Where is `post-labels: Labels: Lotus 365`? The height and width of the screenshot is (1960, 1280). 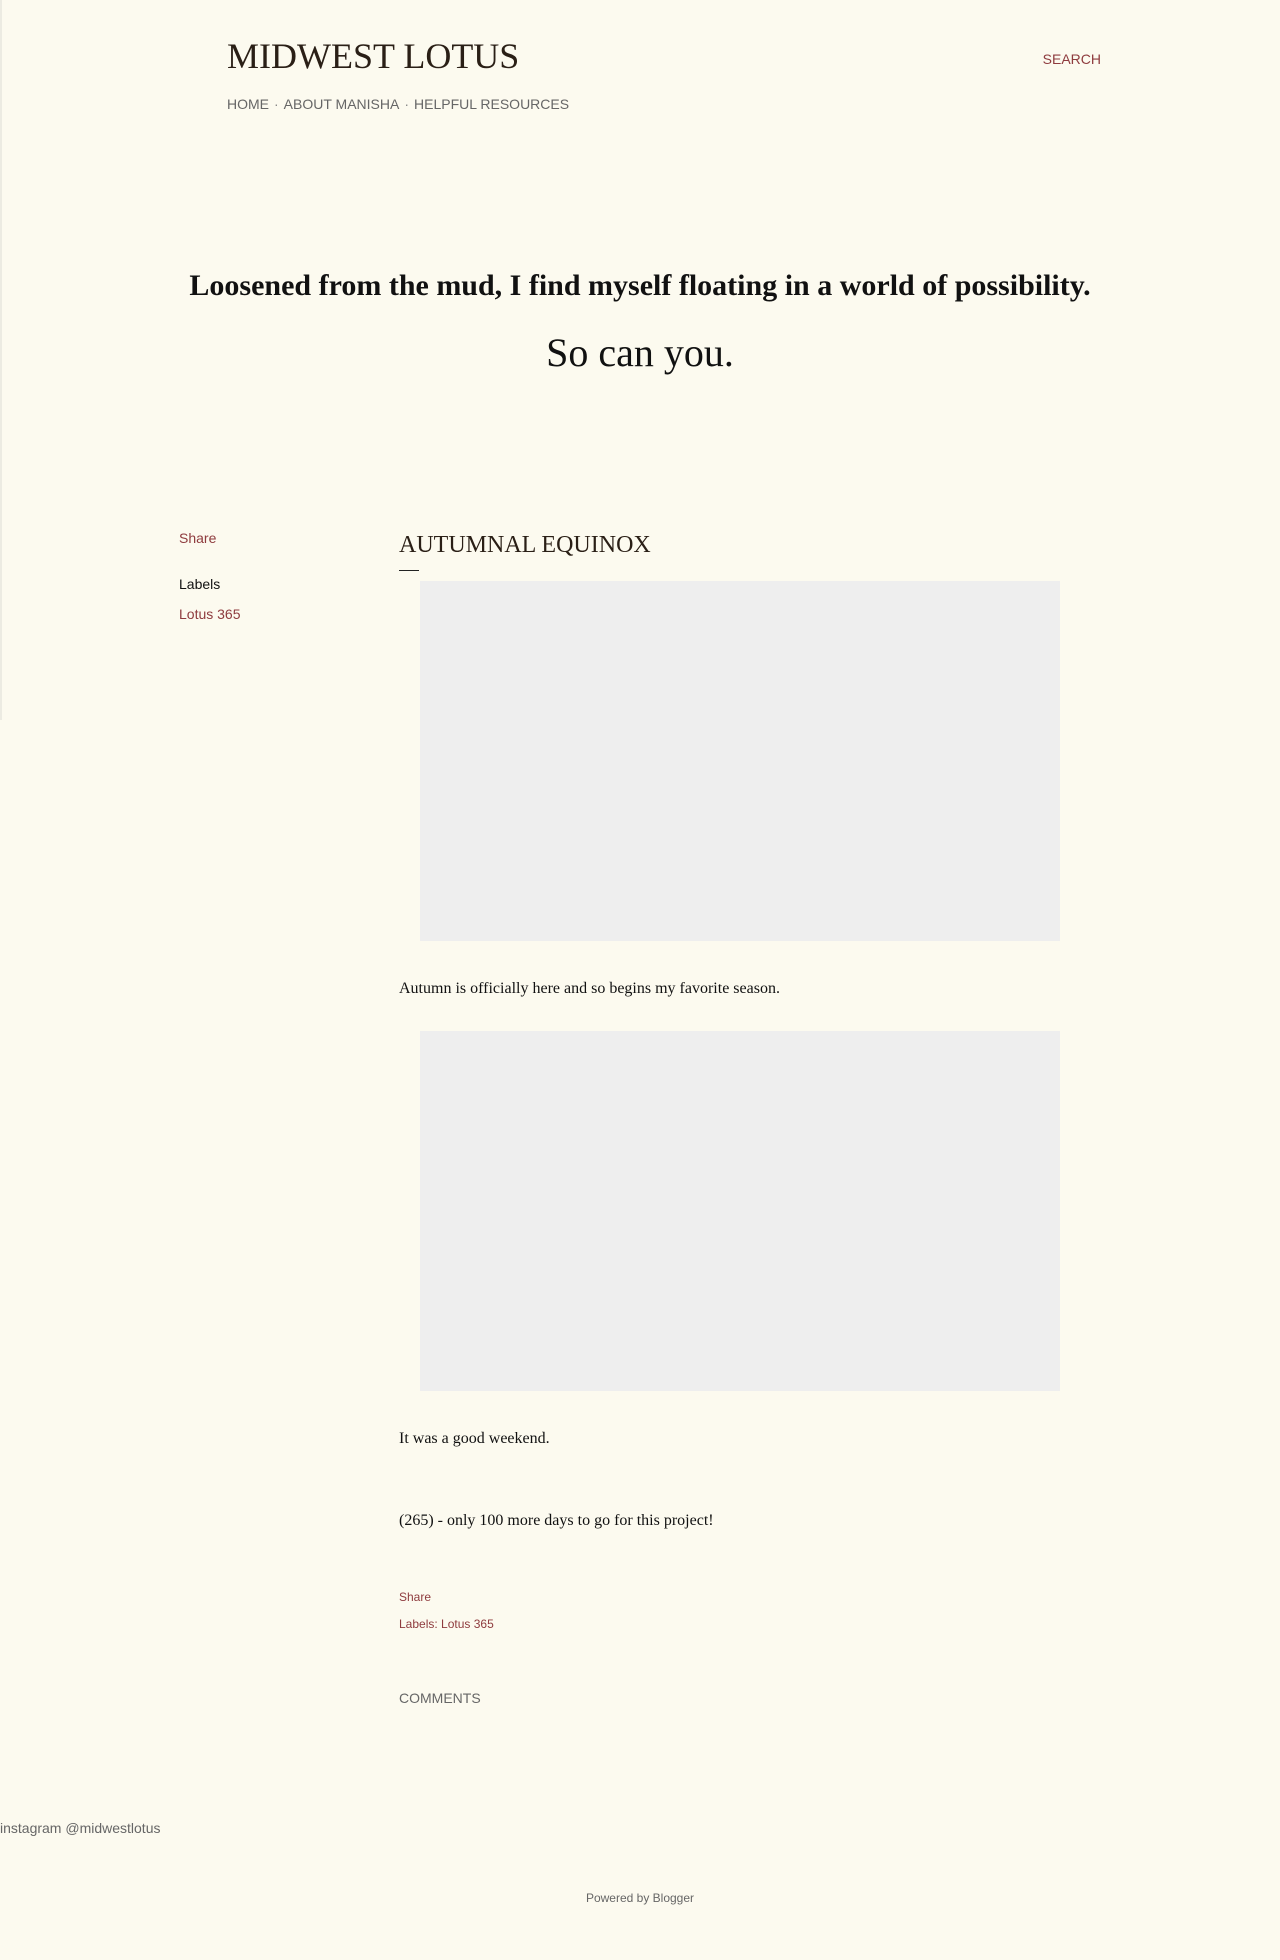
post-labels: Labels: Lotus 365 is located at coordinates (446, 1624).